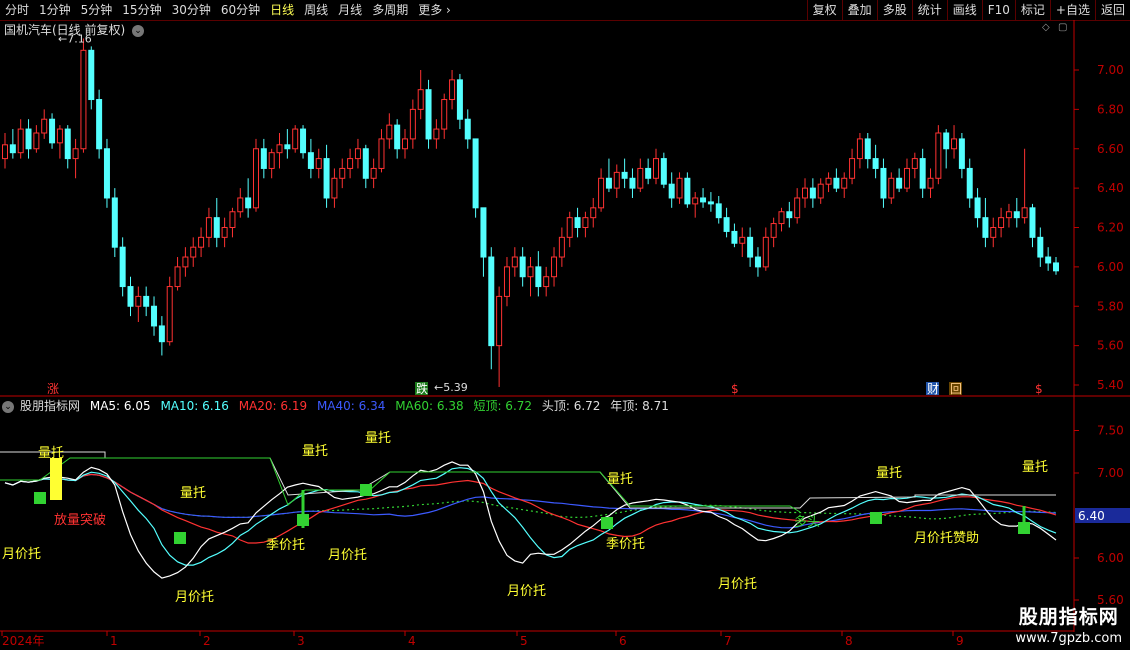  What do you see at coordinates (50, 406) in the screenshot?
I see `indicator-name: 股朋指标网` at bounding box center [50, 406].